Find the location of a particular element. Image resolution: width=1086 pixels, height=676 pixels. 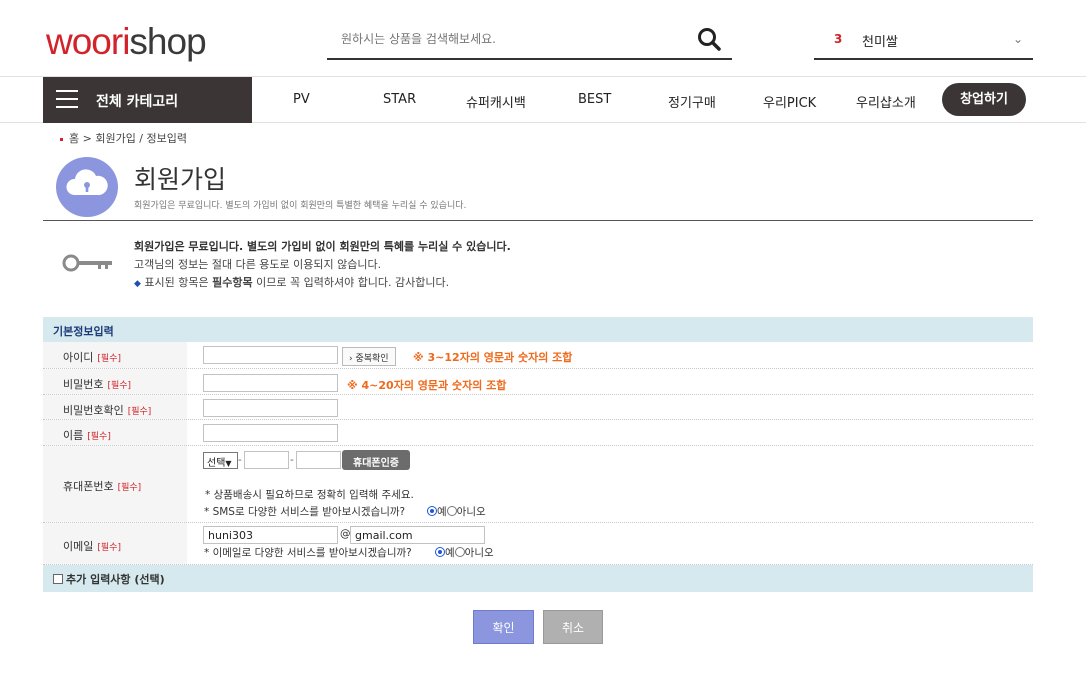

nav-item-best: BEST is located at coordinates (594, 99).